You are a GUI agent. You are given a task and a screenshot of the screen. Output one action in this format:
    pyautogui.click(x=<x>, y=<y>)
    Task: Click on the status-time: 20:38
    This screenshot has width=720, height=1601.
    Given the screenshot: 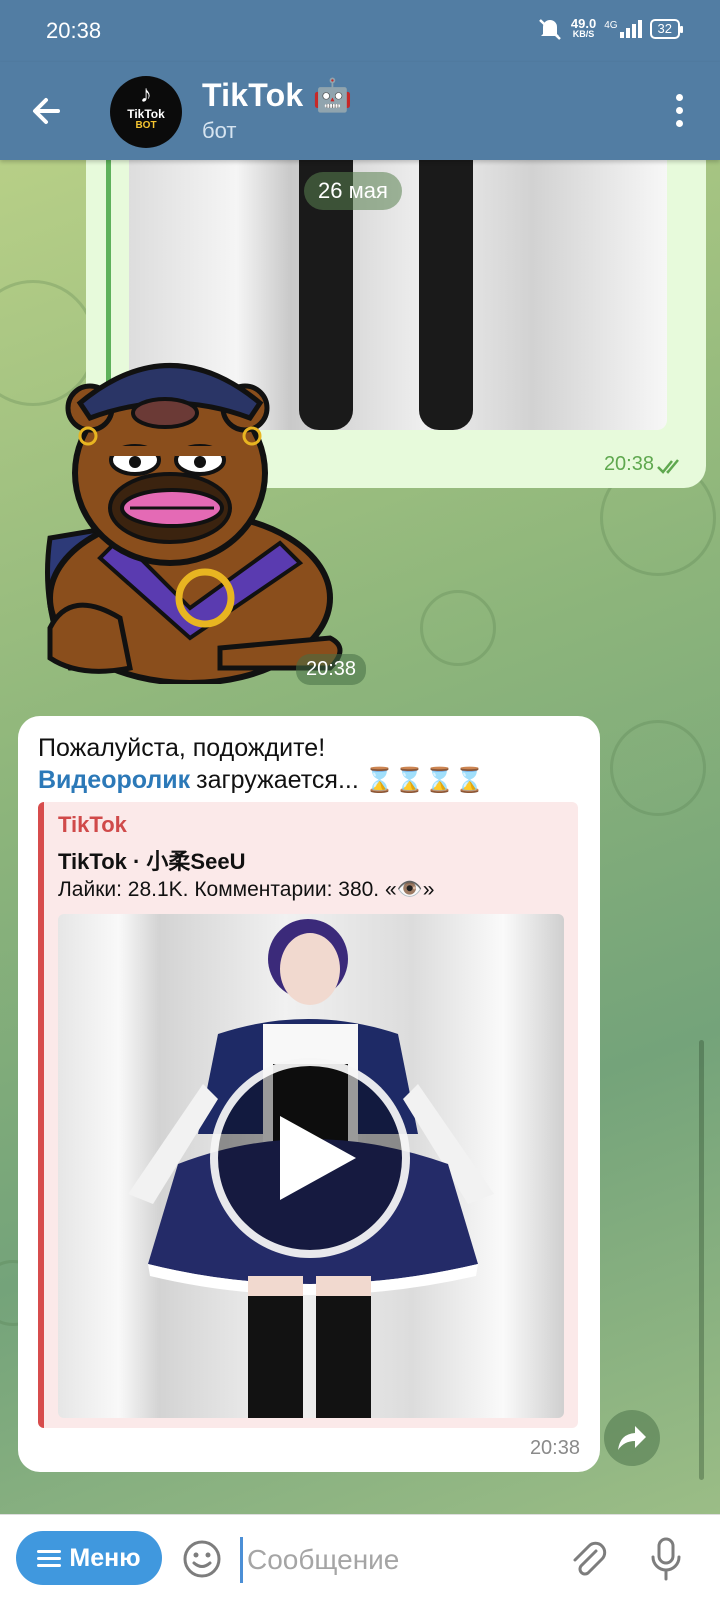 What is the action you would take?
    pyautogui.click(x=74, y=30)
    